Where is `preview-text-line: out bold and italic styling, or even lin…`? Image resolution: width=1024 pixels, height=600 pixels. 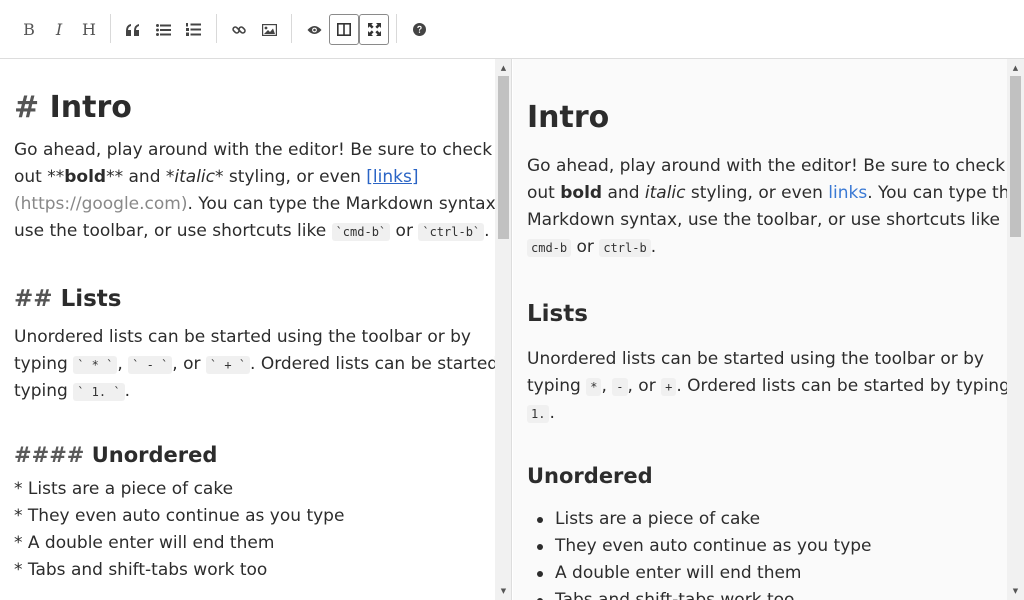 preview-text-line: out bold and italic styling, or even lin… is located at coordinates (773, 193).